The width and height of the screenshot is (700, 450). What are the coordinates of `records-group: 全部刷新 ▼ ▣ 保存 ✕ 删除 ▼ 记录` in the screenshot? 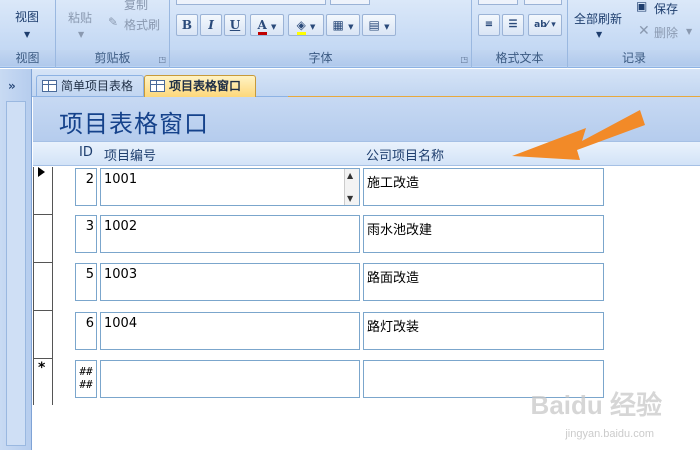 It's located at (634, 34).